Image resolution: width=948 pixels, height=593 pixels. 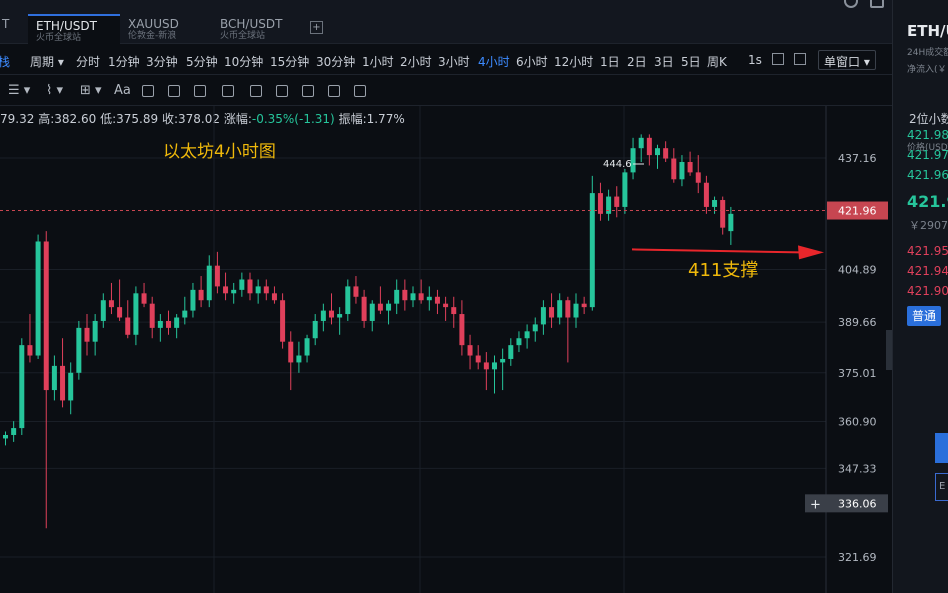 I want to click on add-alert-icon: +, so click(x=815, y=504).